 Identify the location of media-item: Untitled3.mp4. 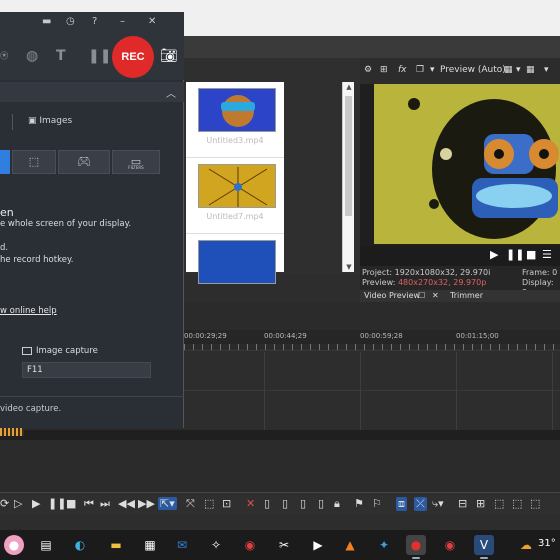
(235, 120).